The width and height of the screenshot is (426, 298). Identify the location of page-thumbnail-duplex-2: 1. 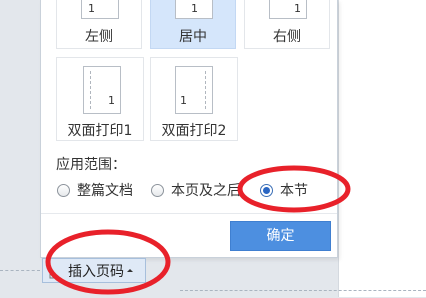
(194, 90).